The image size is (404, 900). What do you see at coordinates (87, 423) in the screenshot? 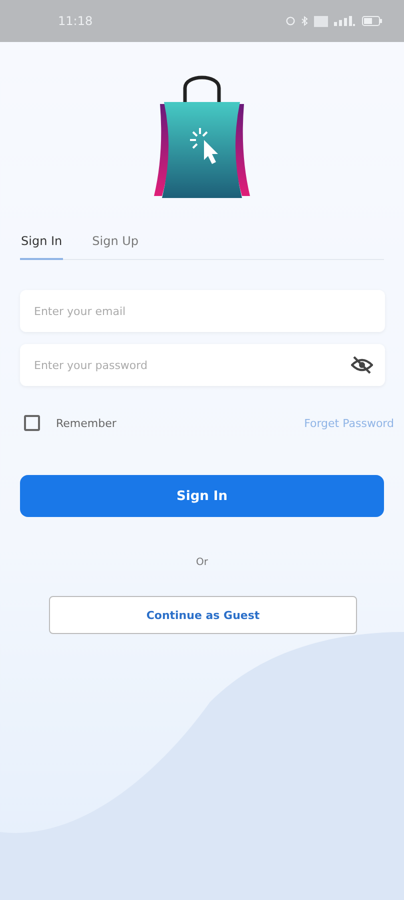
I see `remember-label: Remember` at bounding box center [87, 423].